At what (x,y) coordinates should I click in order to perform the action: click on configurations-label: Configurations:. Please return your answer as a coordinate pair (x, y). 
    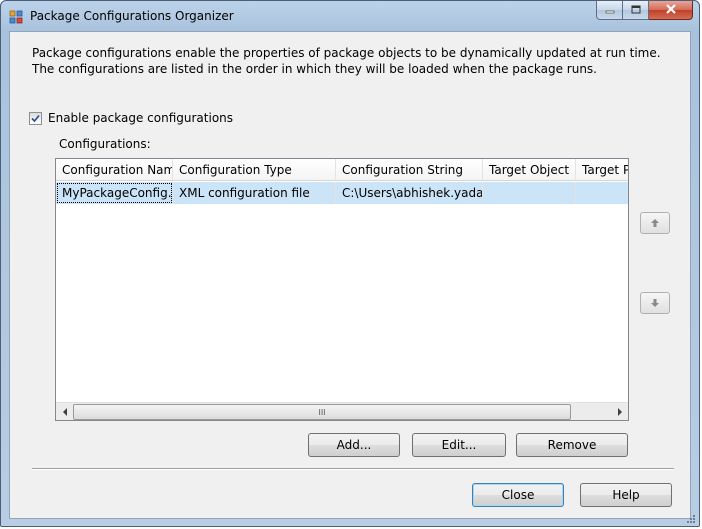
    Looking at the image, I should click on (105, 144).